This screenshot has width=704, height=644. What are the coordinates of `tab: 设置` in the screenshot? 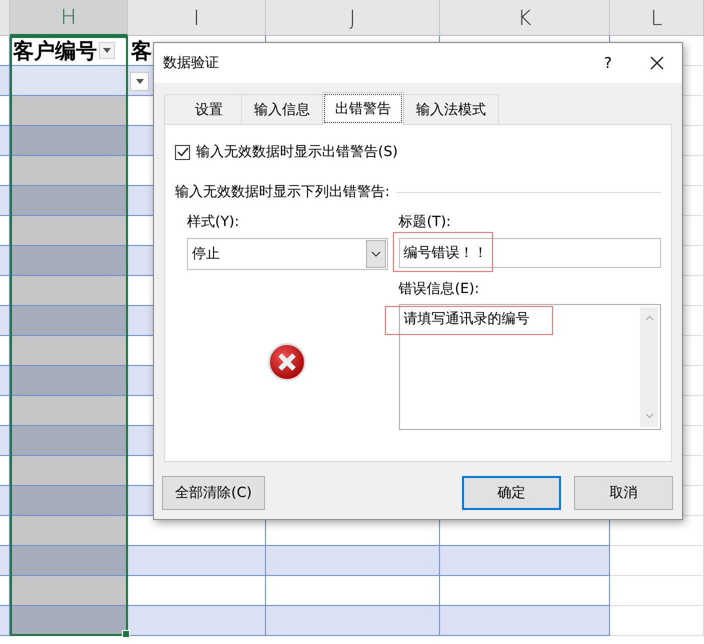 It's located at (203, 109).